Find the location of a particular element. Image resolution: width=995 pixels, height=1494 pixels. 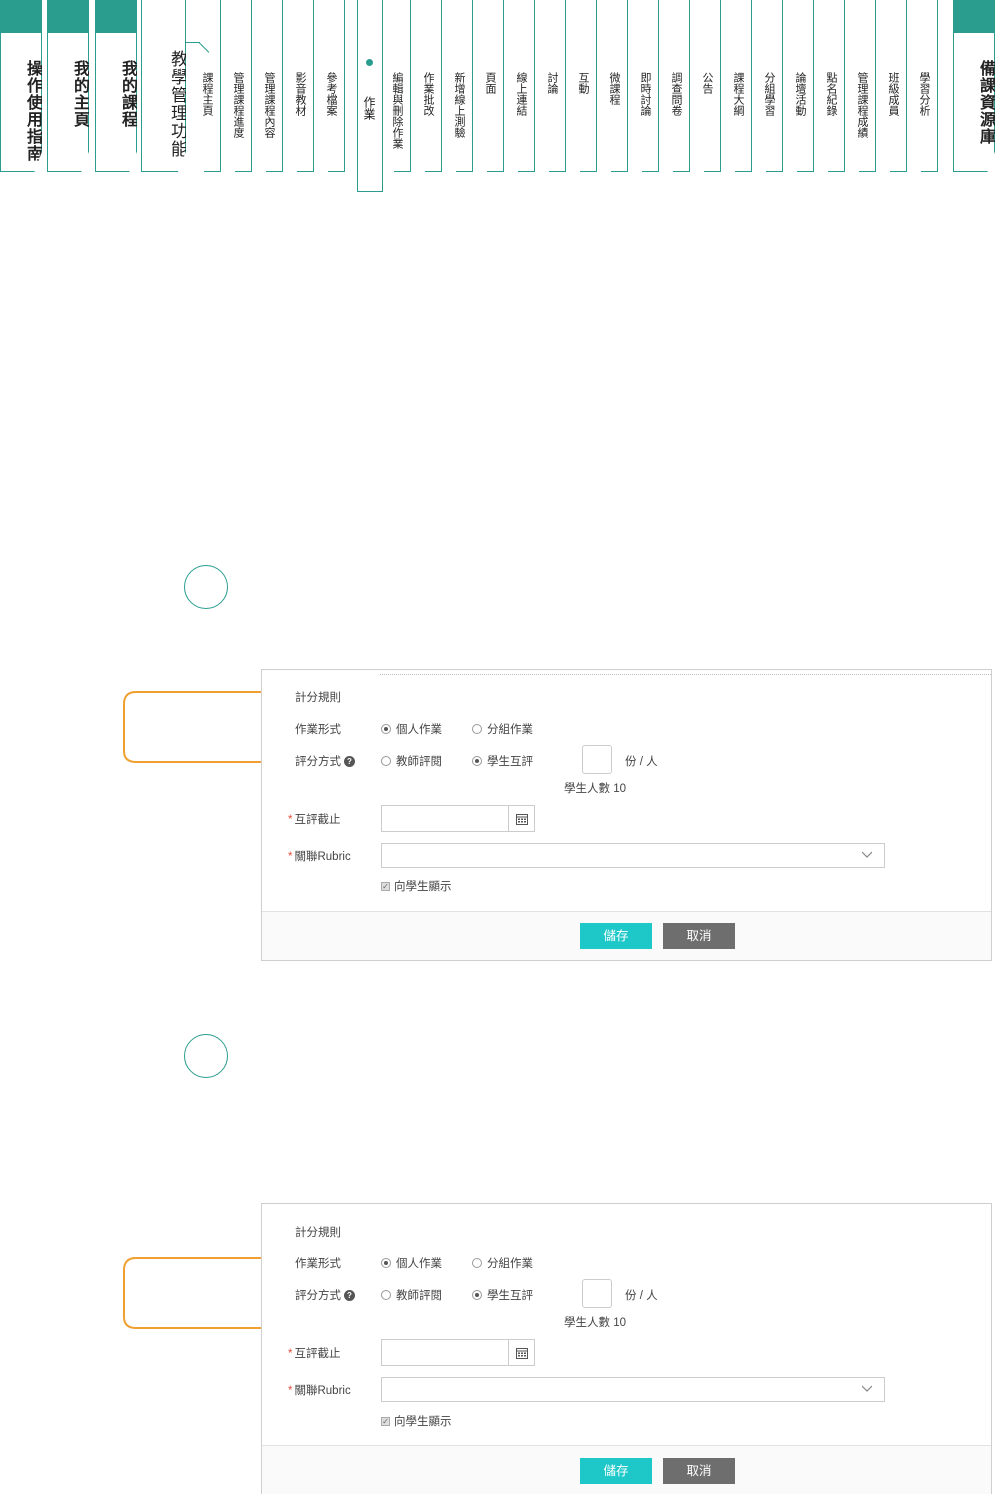

main-tab-label: 操作使用指南 is located at coordinates (33, 111).